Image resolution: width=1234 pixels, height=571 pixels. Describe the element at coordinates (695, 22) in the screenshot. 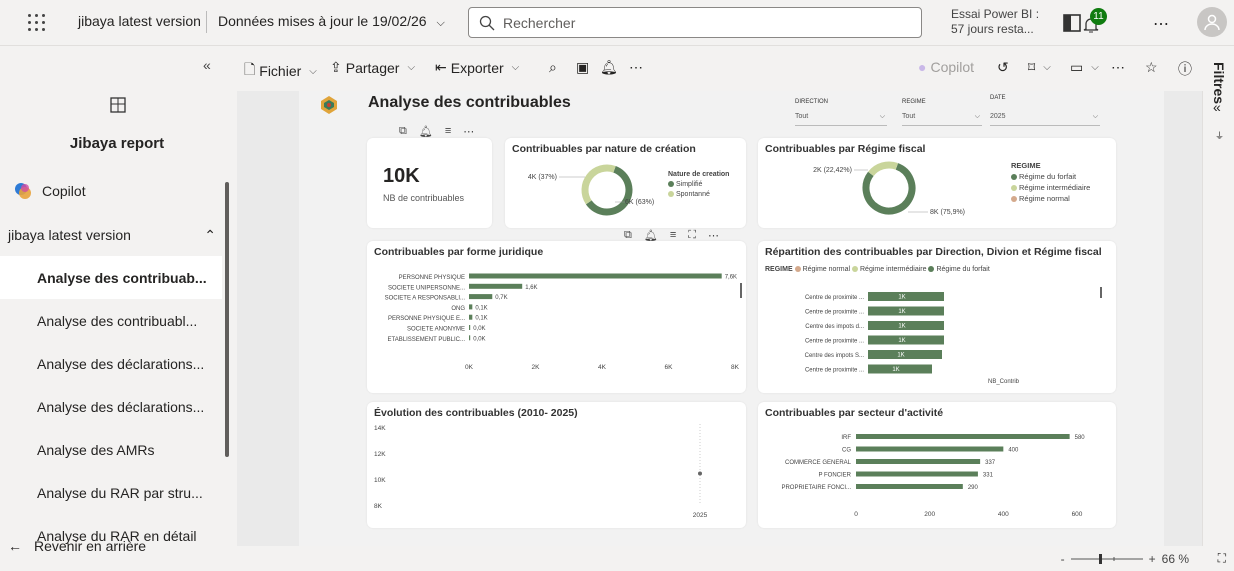

I see `search-input: Rechercher` at that location.